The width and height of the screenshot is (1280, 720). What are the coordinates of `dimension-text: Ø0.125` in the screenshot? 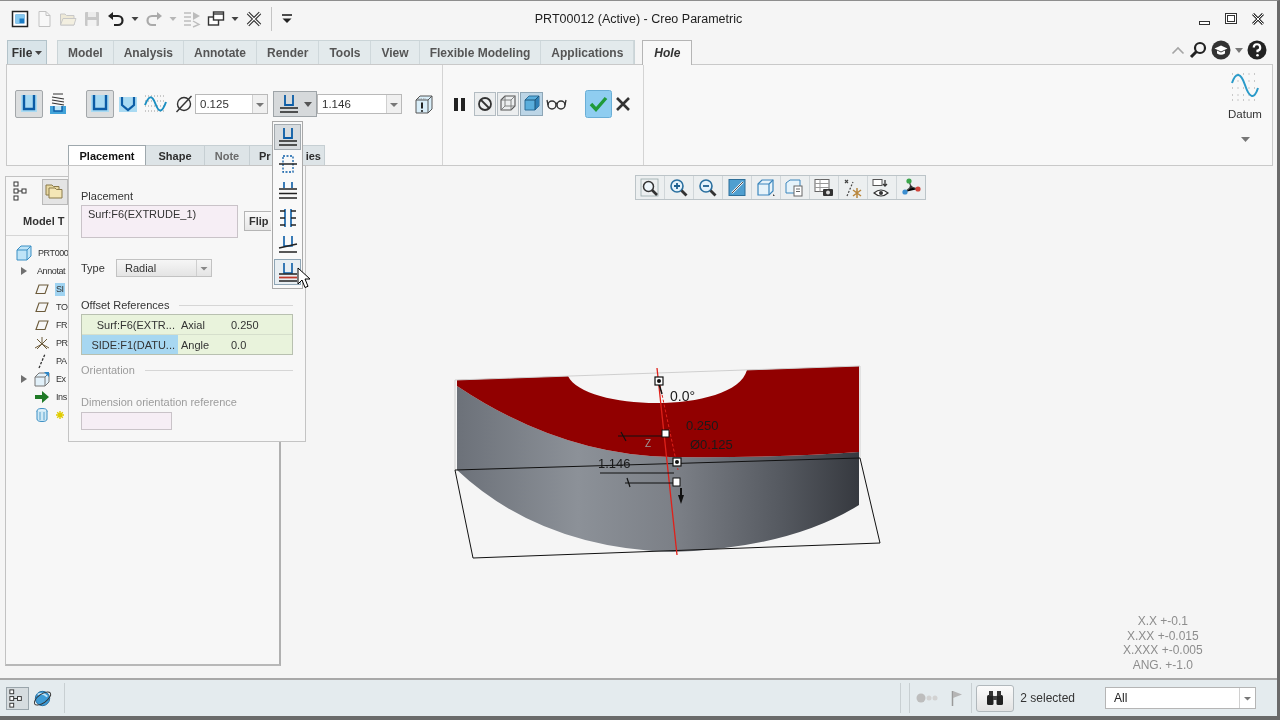 It's located at (711, 444).